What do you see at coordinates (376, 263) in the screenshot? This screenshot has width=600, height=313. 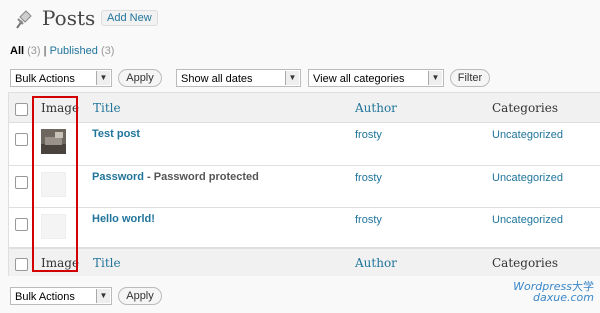 I see `column-footer-author: Author` at bounding box center [376, 263].